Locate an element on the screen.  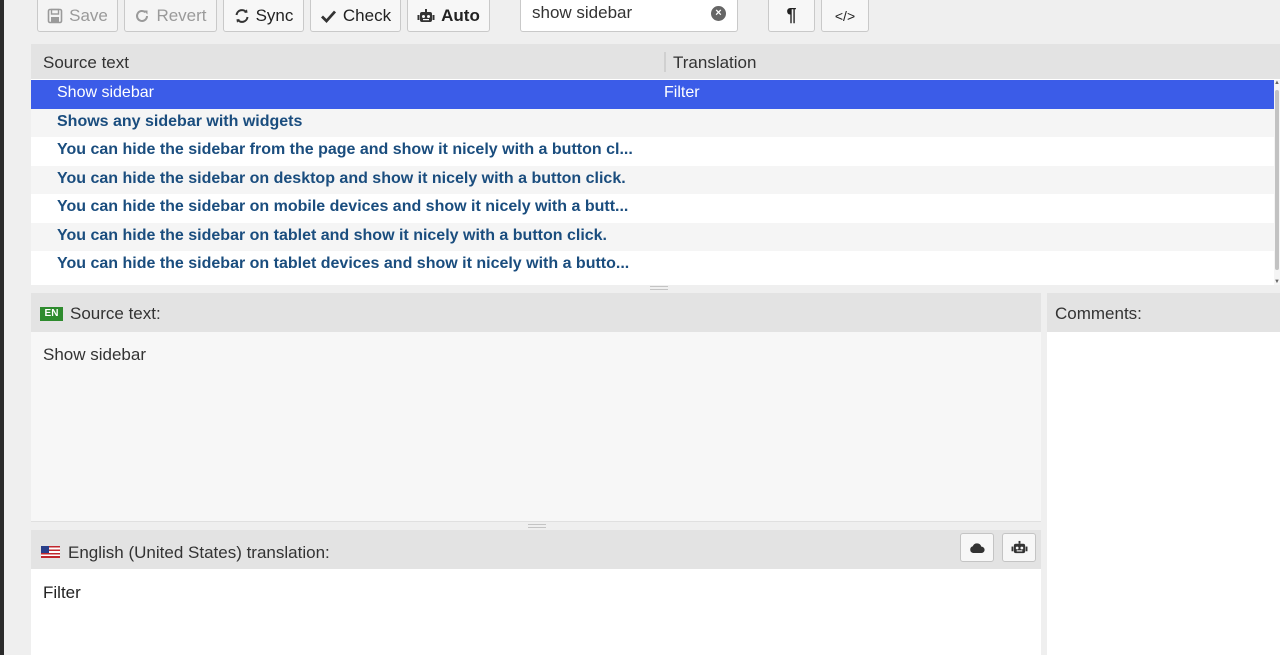
machine-translate-button is located at coordinates (1019, 547).